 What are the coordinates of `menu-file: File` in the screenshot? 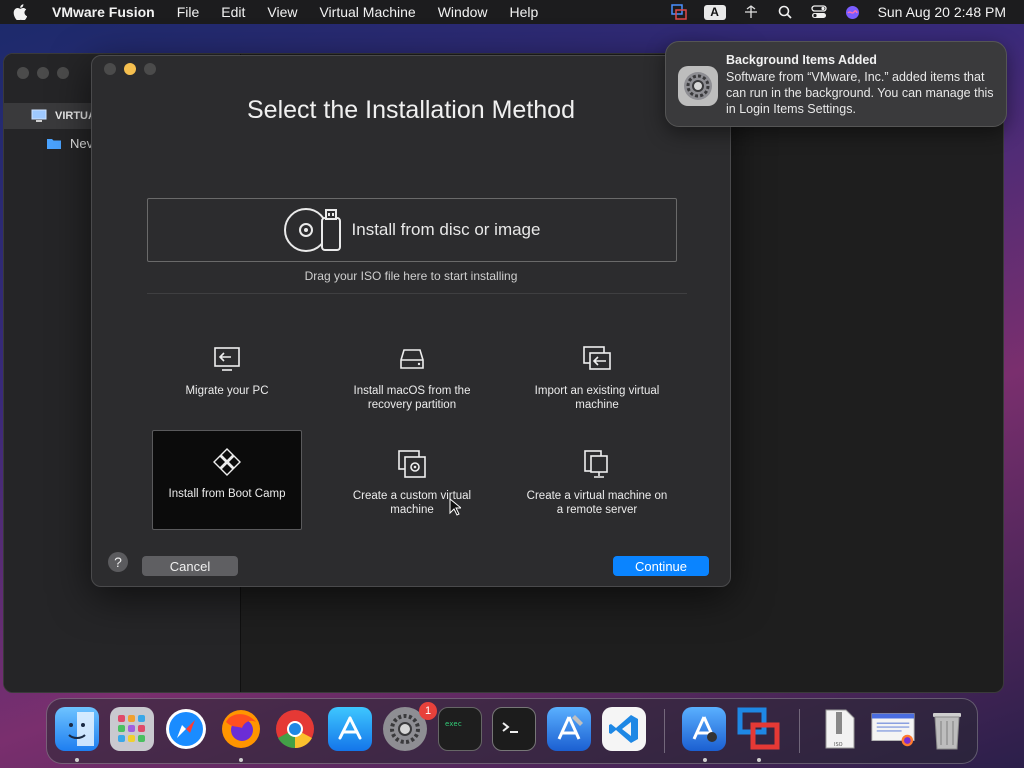 It's located at (188, 12).